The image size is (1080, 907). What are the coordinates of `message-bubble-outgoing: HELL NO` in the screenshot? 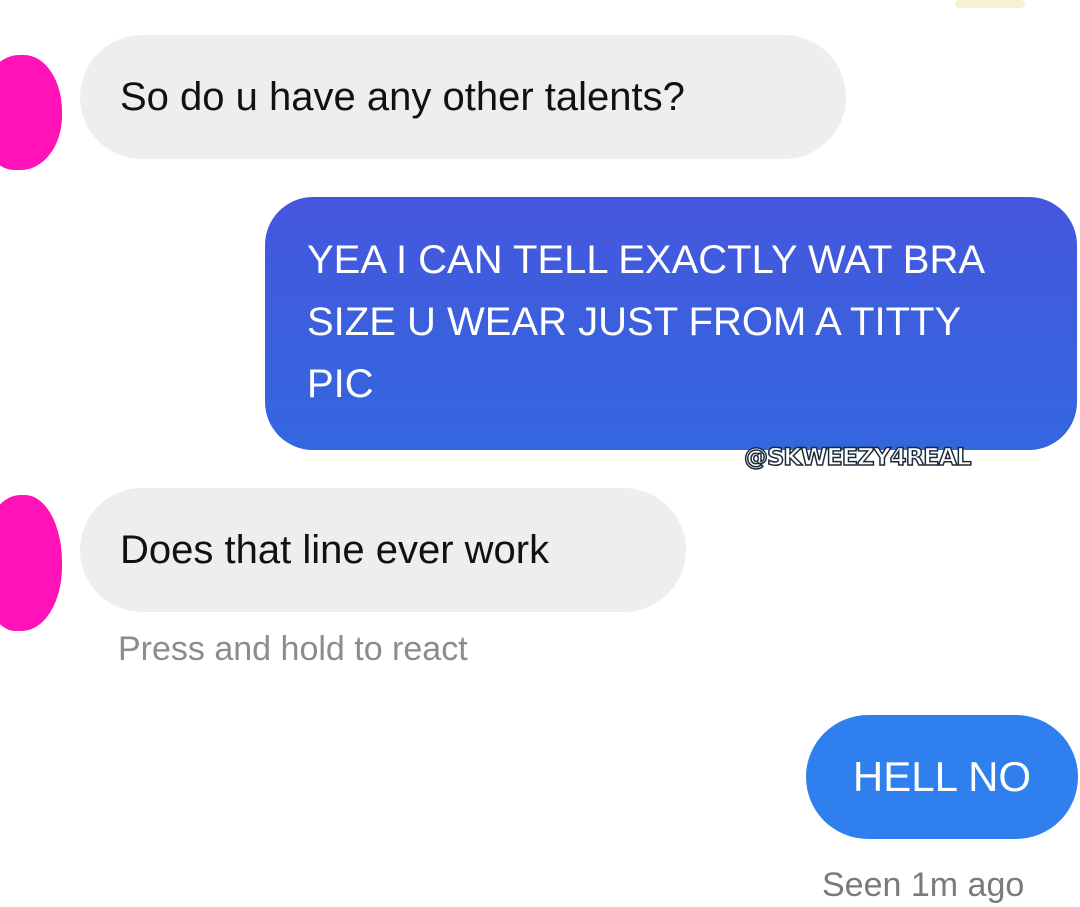 It's located at (942, 777).